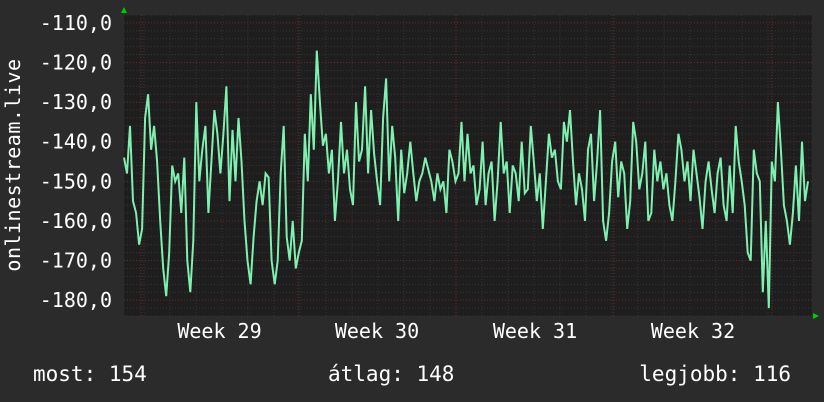 Image resolution: width=824 pixels, height=402 pixels. Describe the element at coordinates (76, 300) in the screenshot. I see `y-tick-label: -180,0` at that location.